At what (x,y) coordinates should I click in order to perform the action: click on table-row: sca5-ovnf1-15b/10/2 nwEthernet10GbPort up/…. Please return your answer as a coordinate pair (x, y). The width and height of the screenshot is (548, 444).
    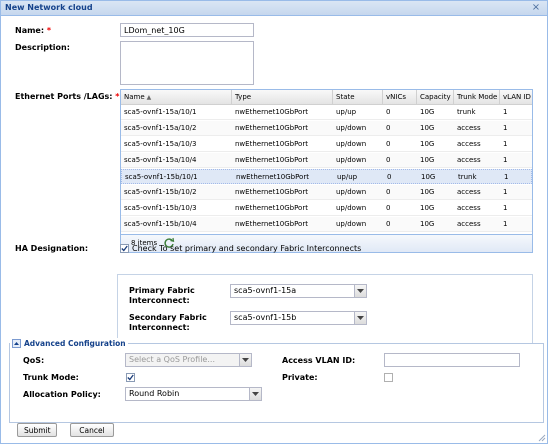
    Looking at the image, I should click on (326, 192).